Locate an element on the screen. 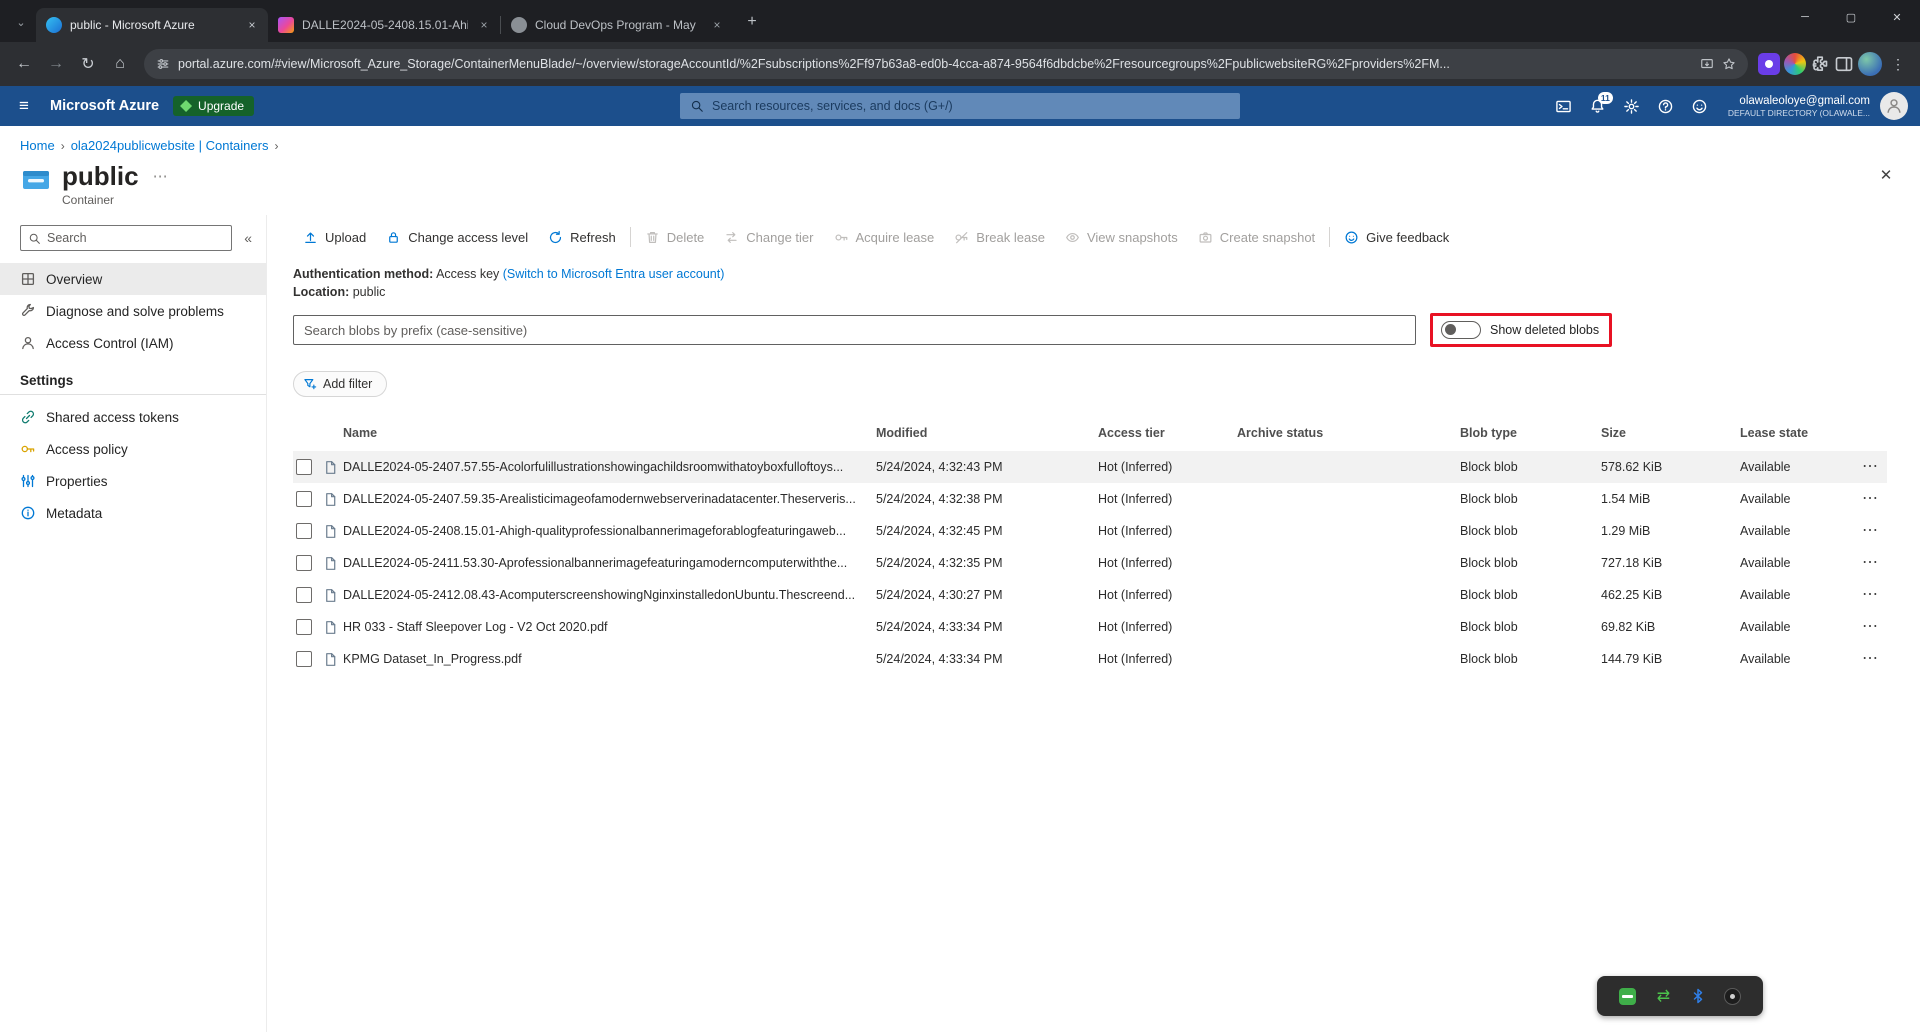 The width and height of the screenshot is (1920, 1032). sidebar-item-shared-access-tokens: Shared access tokens is located at coordinates (133, 417).